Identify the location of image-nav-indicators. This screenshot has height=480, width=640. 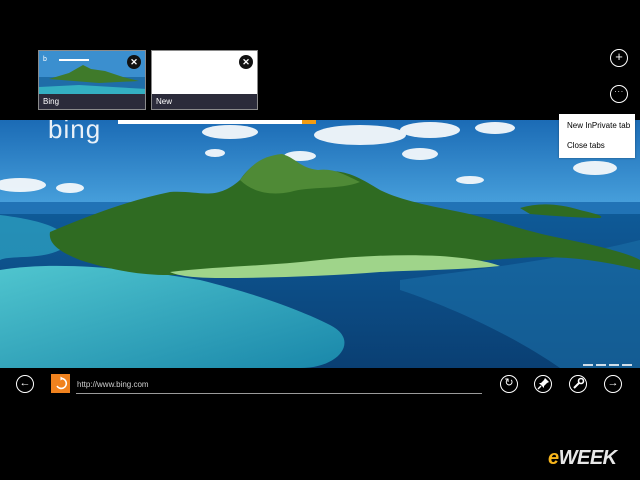
(607, 365).